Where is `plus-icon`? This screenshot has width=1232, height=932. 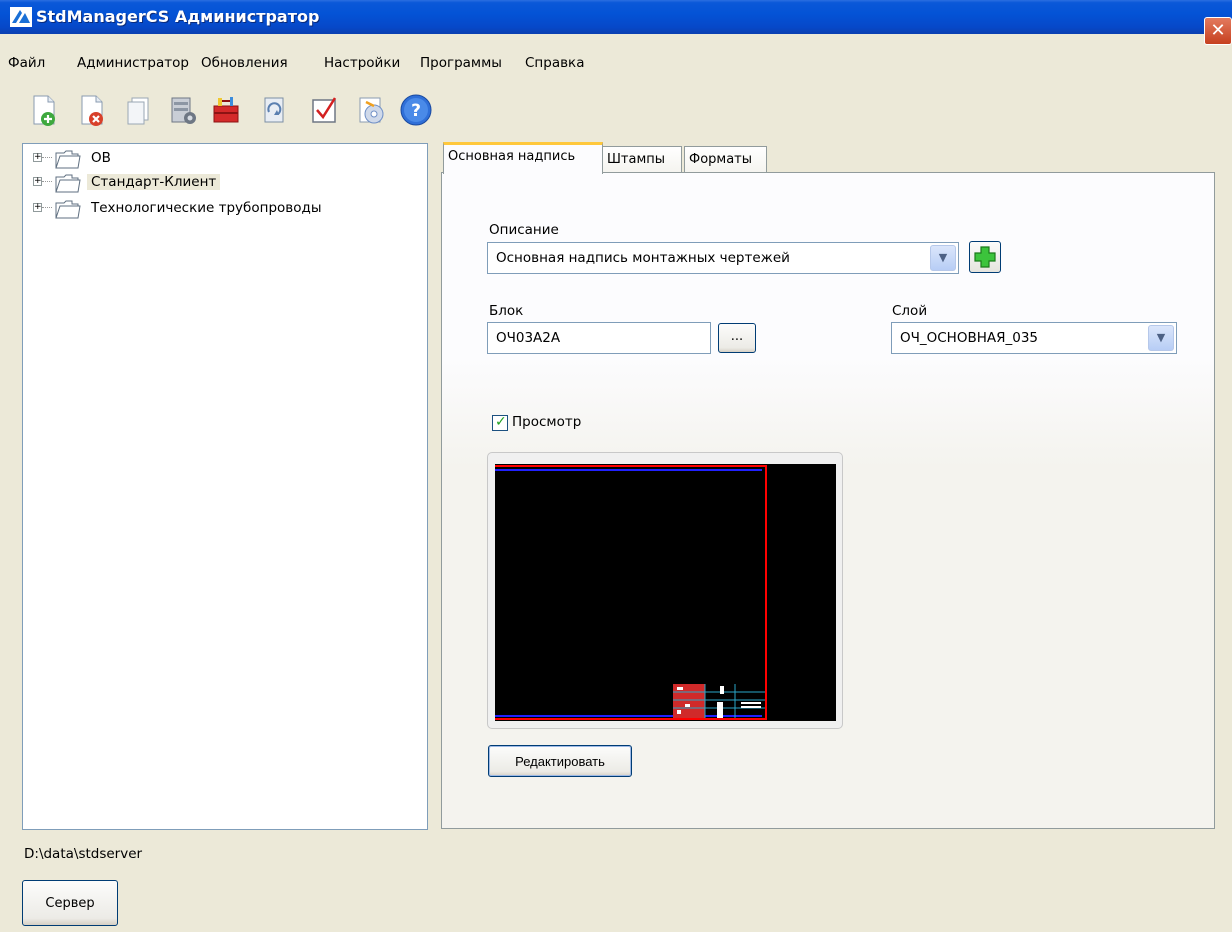 plus-icon is located at coordinates (985, 257).